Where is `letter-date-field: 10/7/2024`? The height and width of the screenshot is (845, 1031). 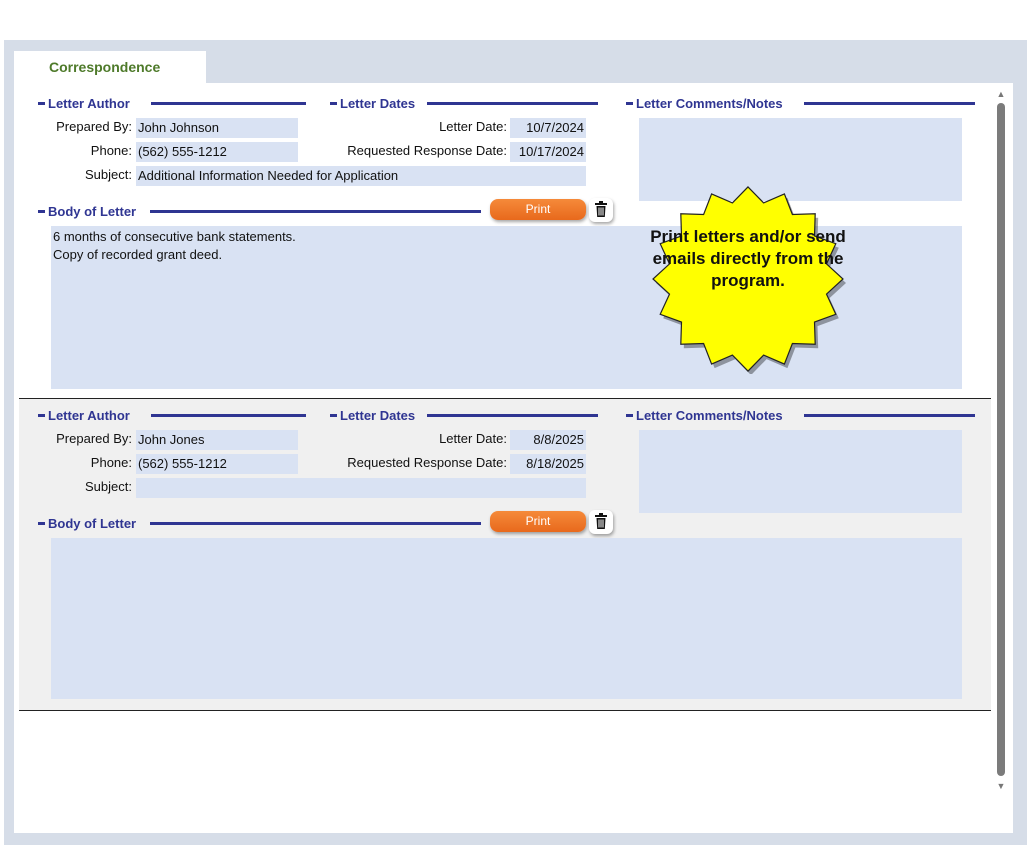 letter-date-field: 10/7/2024 is located at coordinates (548, 128).